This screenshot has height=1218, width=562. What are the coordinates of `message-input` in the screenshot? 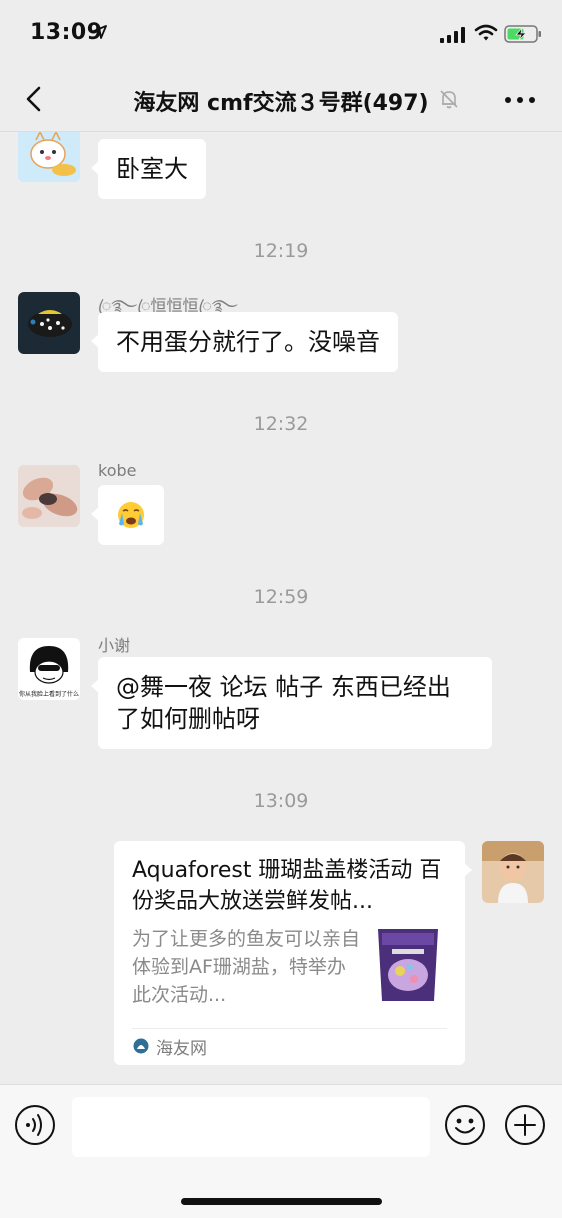 It's located at (251, 1127).